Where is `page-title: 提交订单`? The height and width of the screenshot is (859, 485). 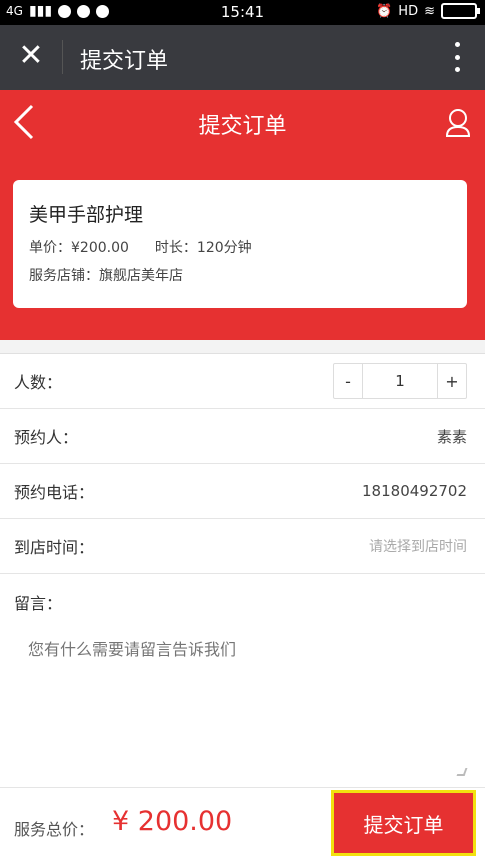
page-title: 提交订单 is located at coordinates (242, 126).